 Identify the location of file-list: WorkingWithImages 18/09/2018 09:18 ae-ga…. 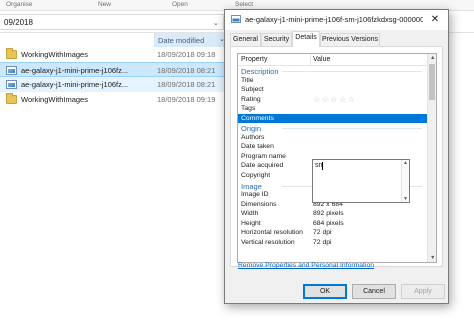
(112, 77).